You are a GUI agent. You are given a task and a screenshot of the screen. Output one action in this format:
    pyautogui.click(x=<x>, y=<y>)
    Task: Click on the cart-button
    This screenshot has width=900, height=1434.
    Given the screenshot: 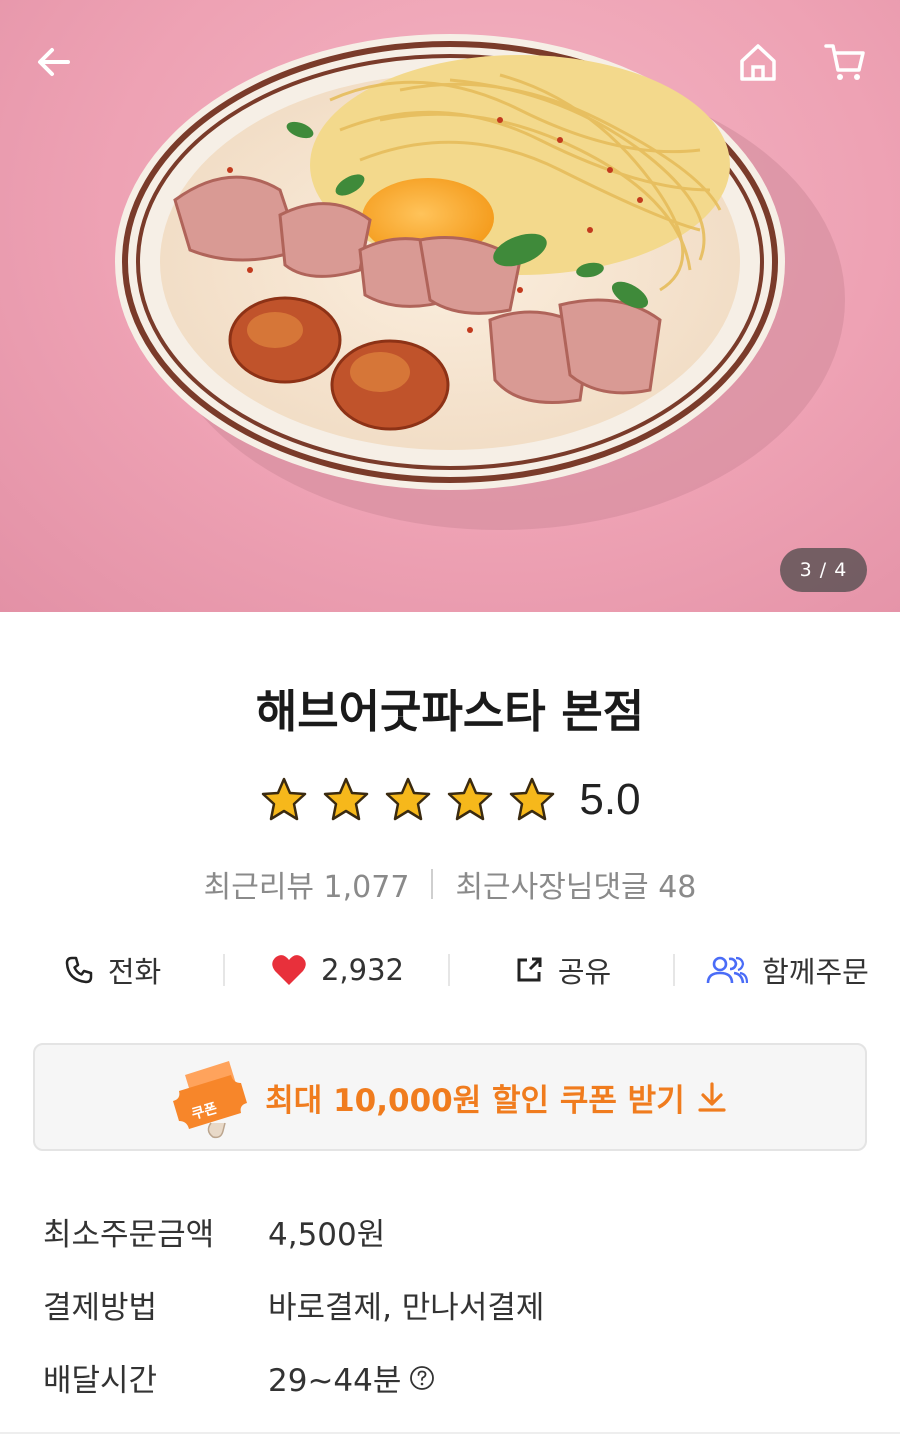 What is the action you would take?
    pyautogui.click(x=845, y=62)
    